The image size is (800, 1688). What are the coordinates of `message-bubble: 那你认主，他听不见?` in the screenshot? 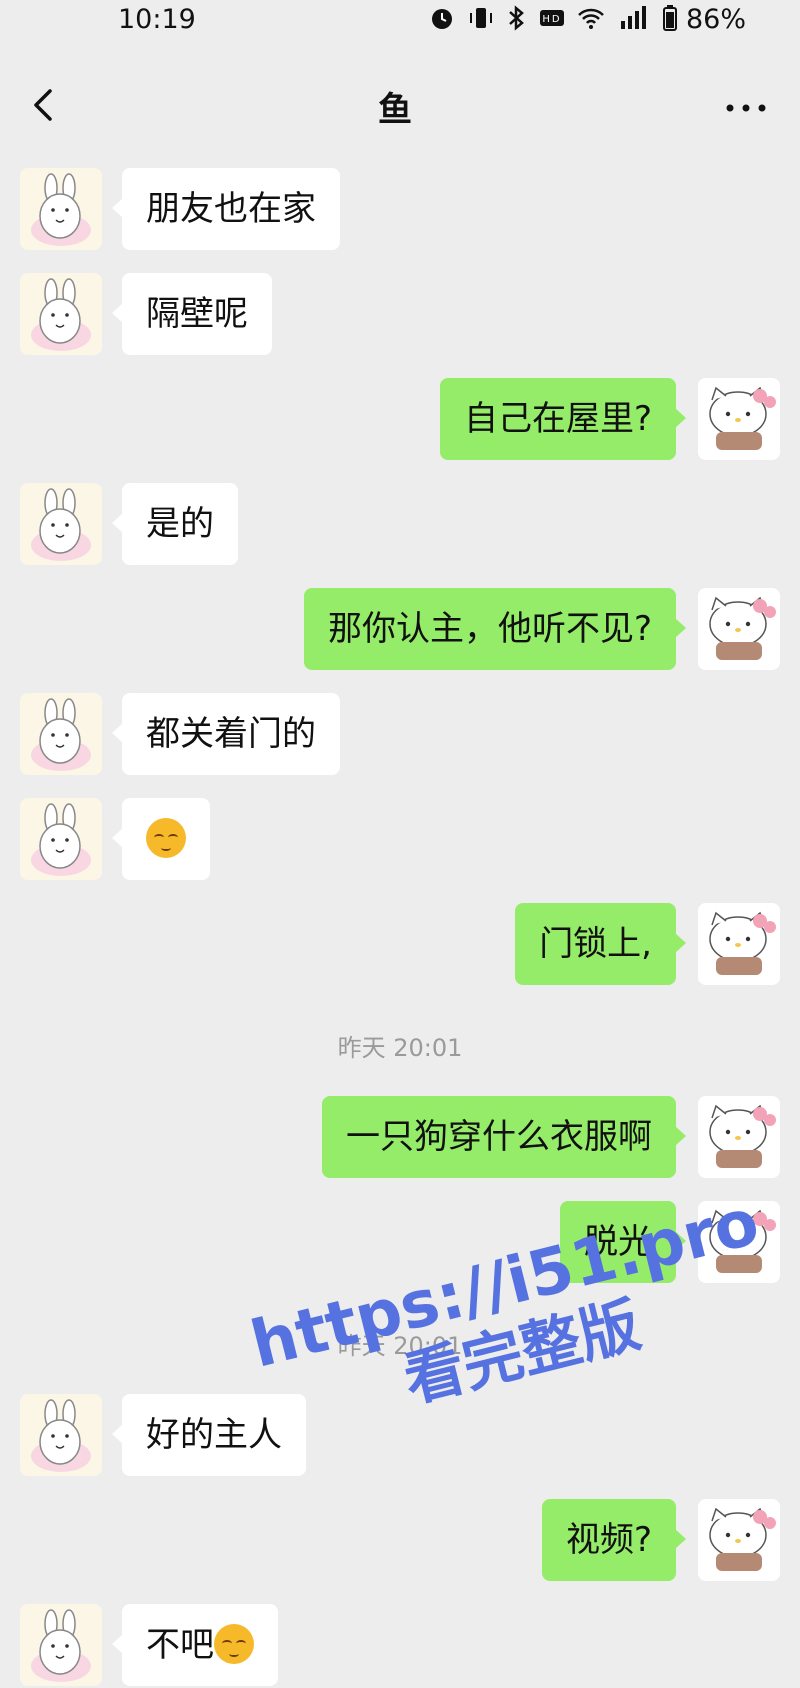 It's located at (495, 629).